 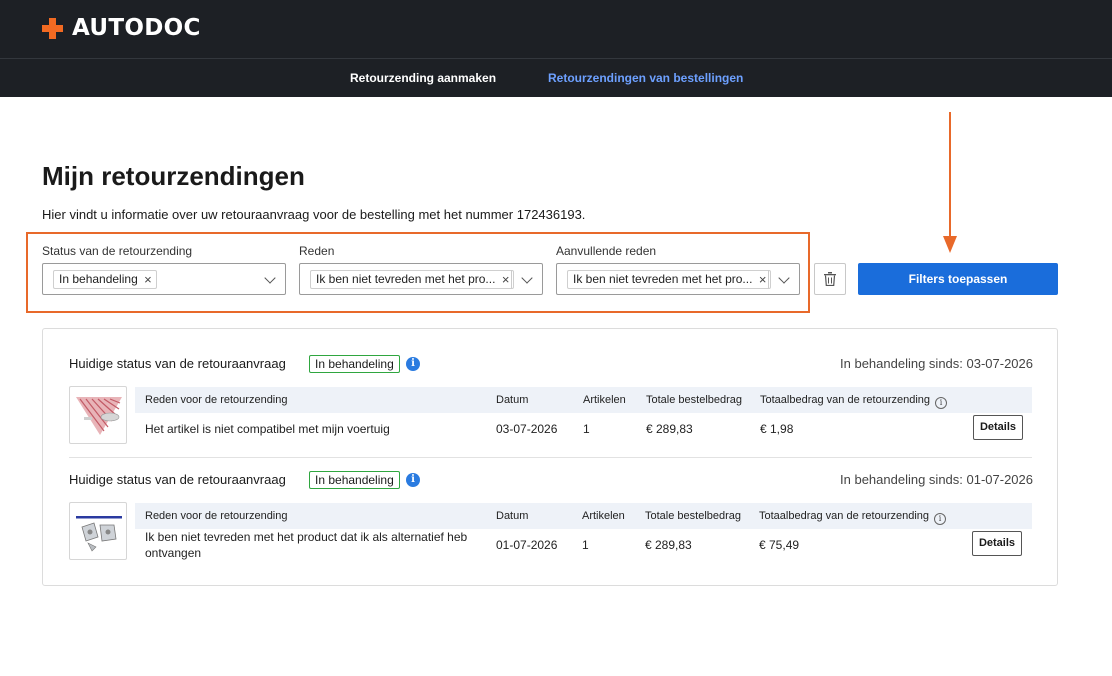 I want to click on top-bar: AUTODOC, so click(x=556, y=29).